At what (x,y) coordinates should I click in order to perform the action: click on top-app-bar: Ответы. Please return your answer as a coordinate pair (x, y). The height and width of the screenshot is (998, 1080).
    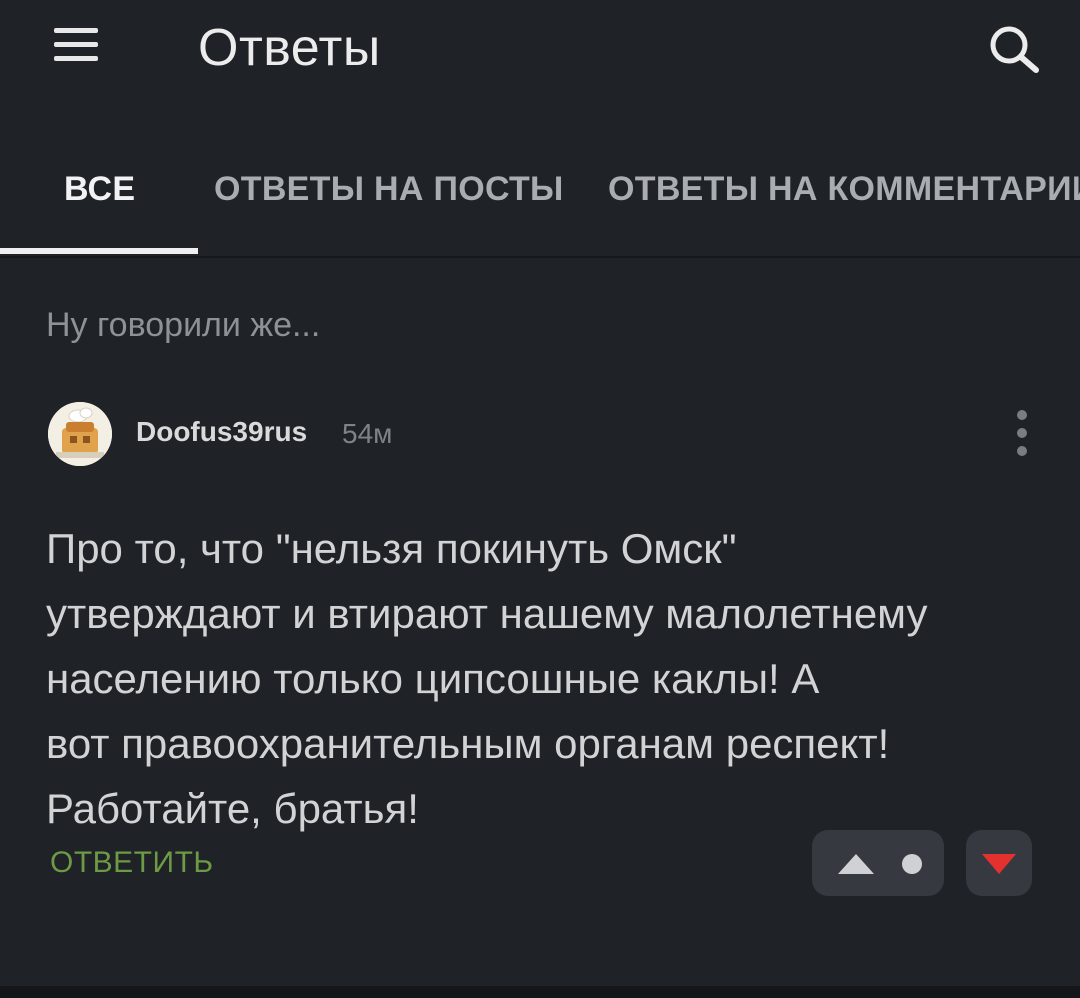
    Looking at the image, I should click on (540, 70).